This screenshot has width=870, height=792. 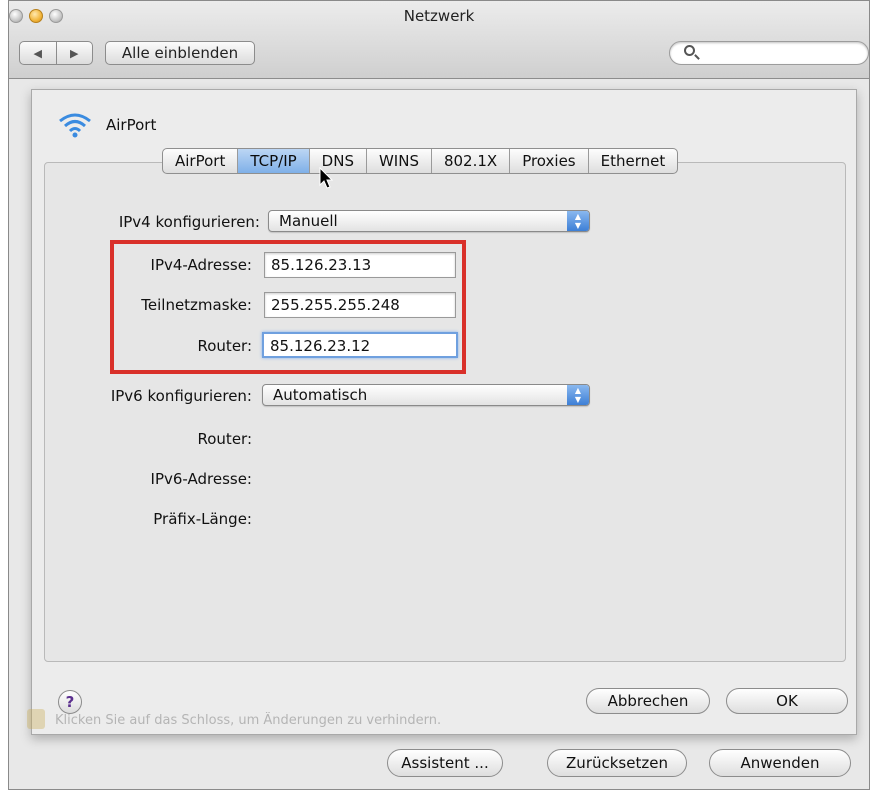 What do you see at coordinates (320, 395) in the screenshot?
I see `ipv6-config-value: Automatisch` at bounding box center [320, 395].